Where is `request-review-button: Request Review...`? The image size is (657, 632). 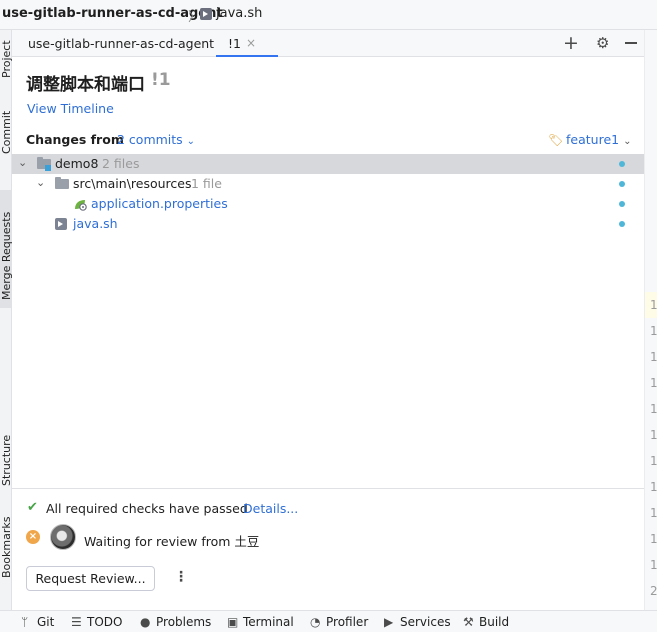 request-review-button: Request Review... is located at coordinates (90, 578).